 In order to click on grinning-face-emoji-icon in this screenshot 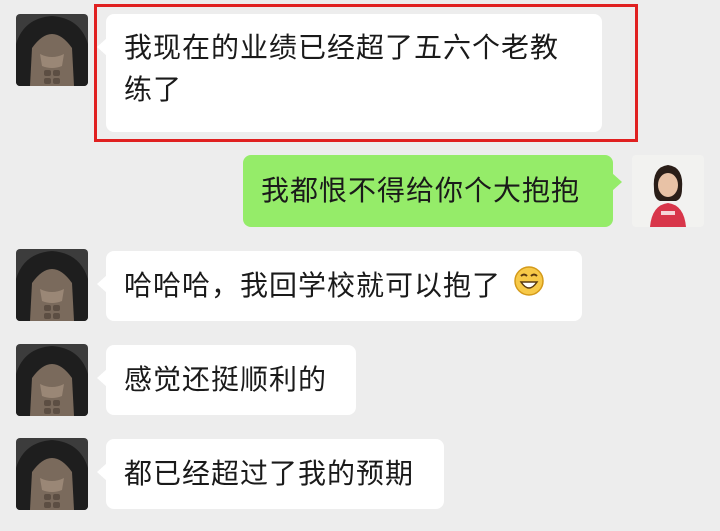, I will do `click(529, 287)`.